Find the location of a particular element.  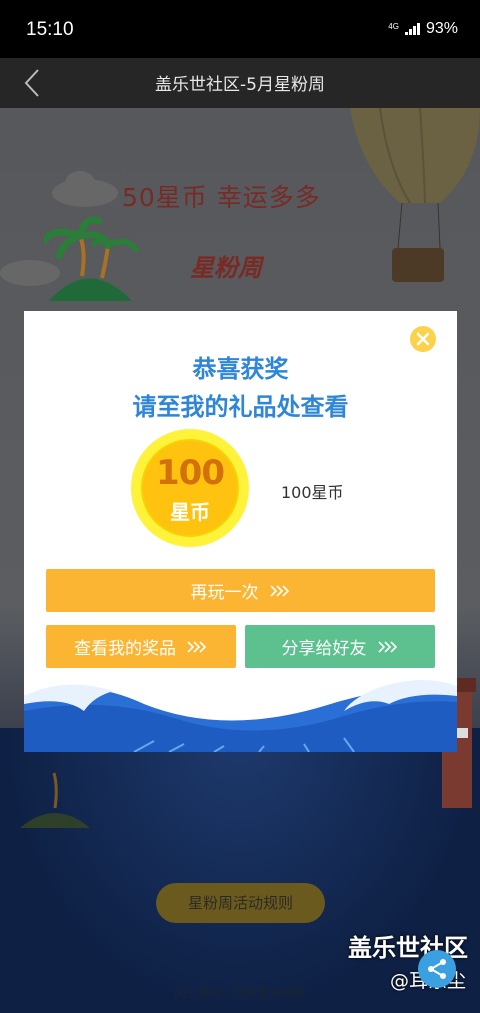

status-bar: 15:10 4G 93% is located at coordinates (240, 29).